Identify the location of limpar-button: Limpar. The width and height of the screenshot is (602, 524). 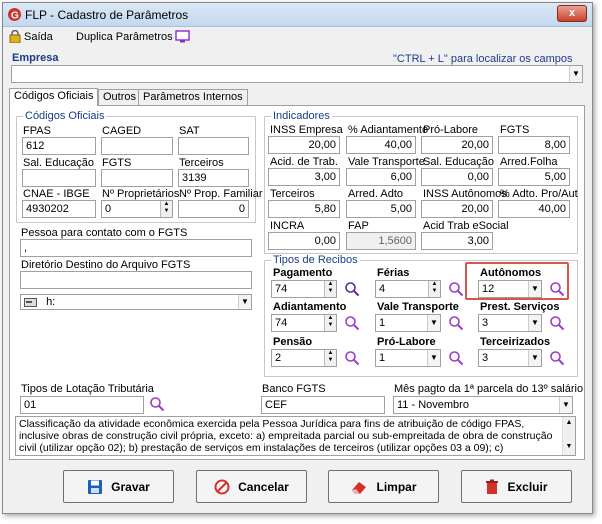
(383, 486).